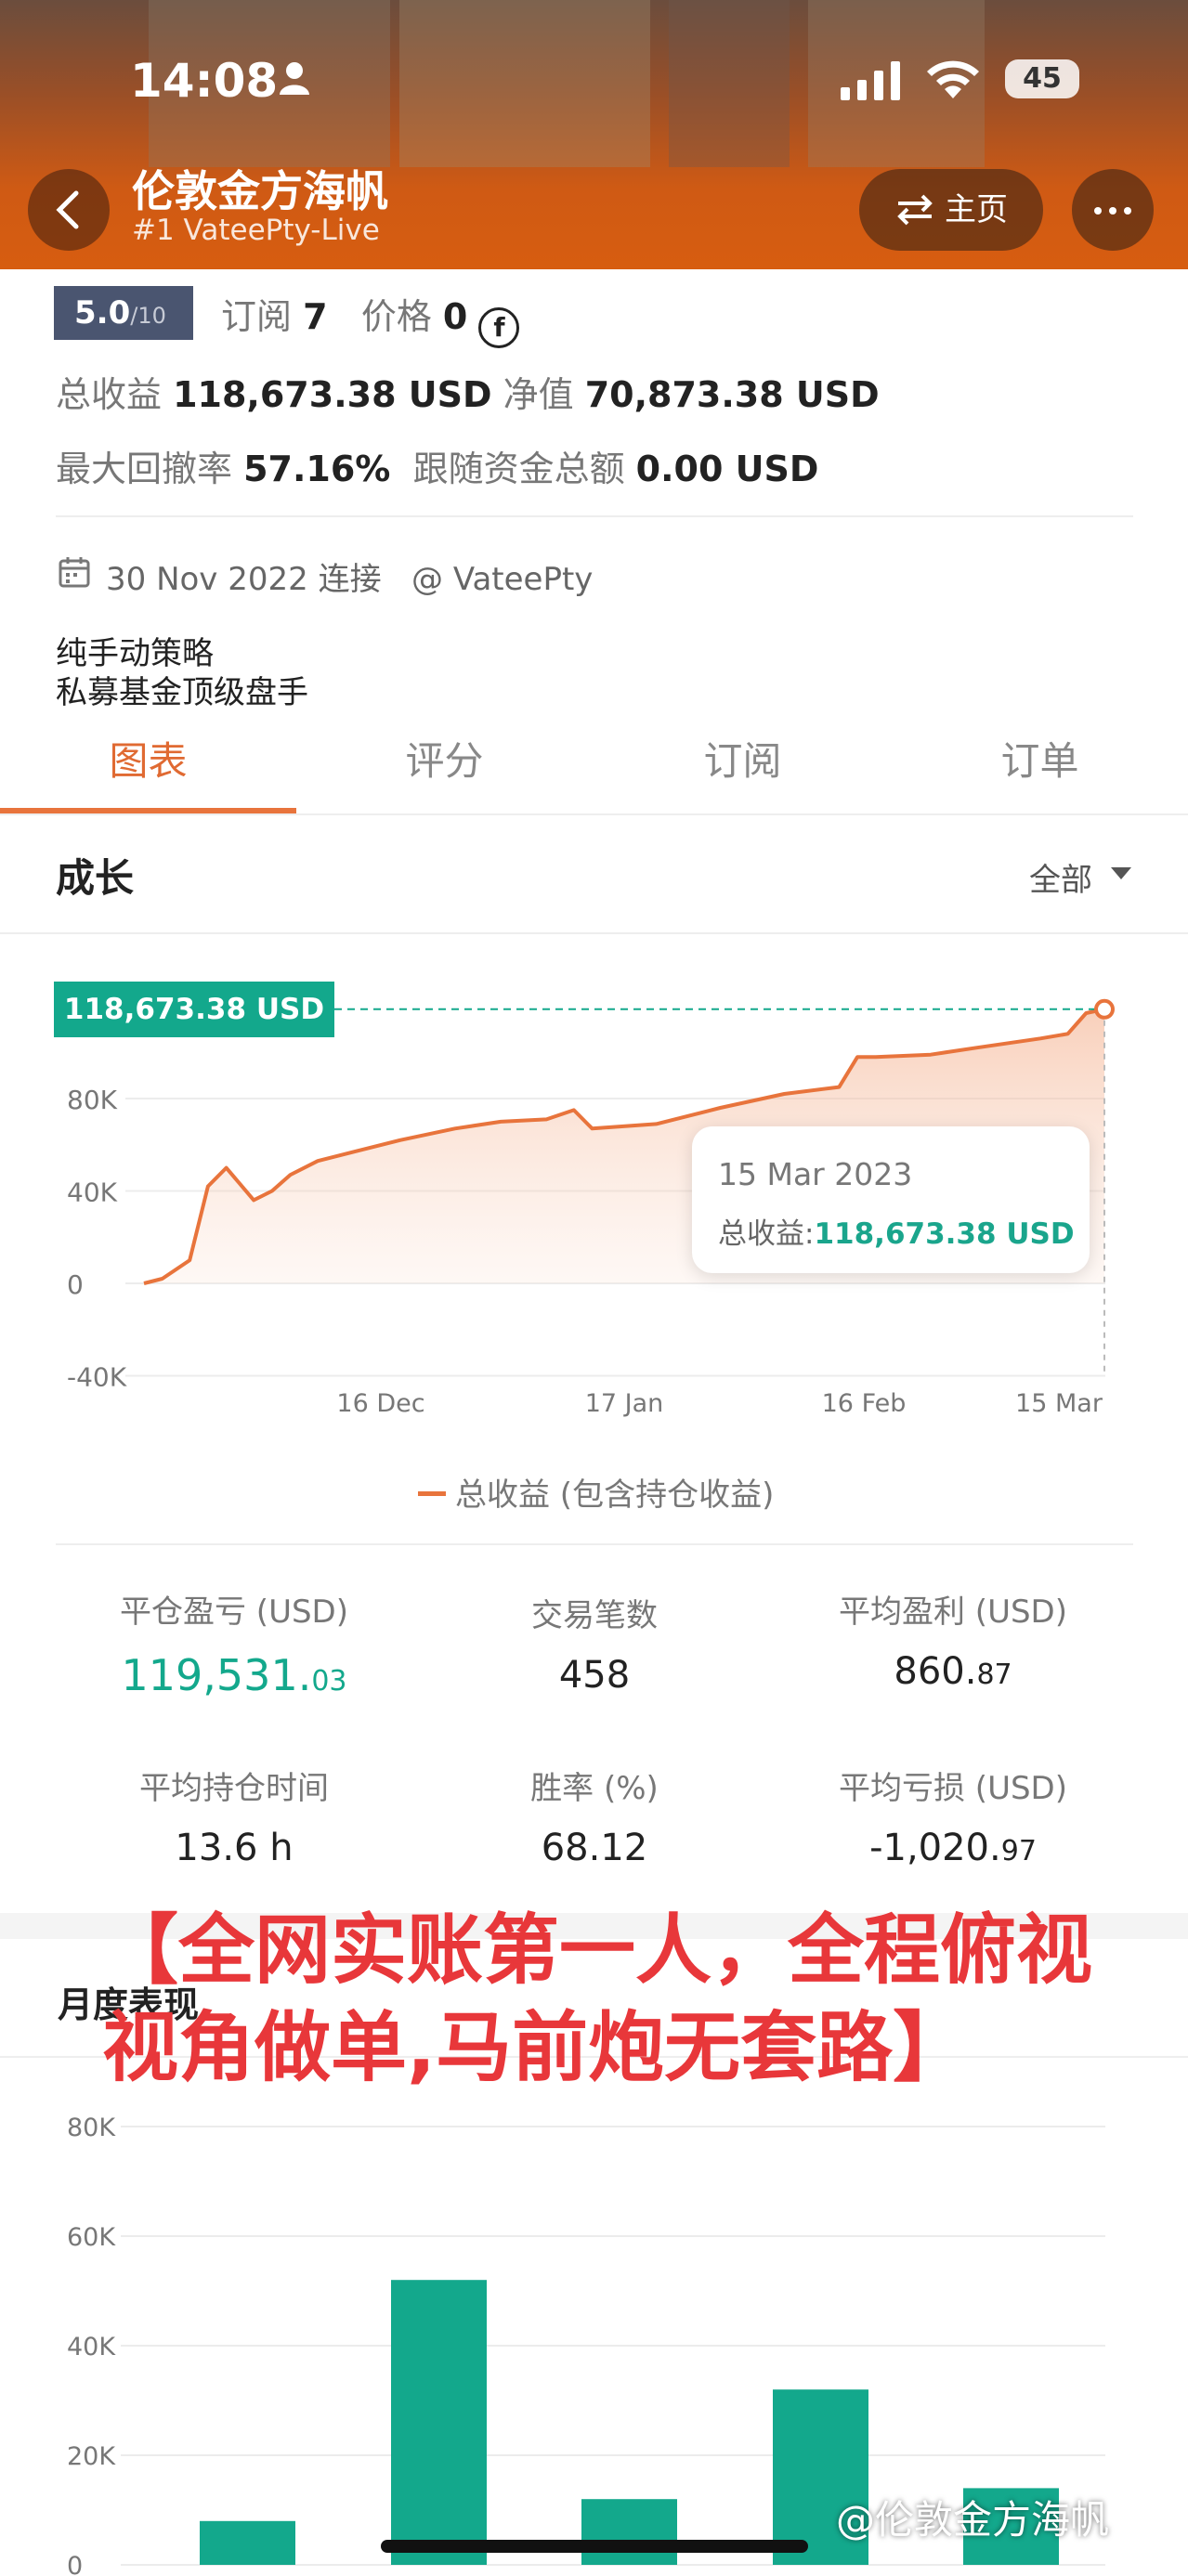  What do you see at coordinates (294, 78) in the screenshot?
I see `person-icon` at bounding box center [294, 78].